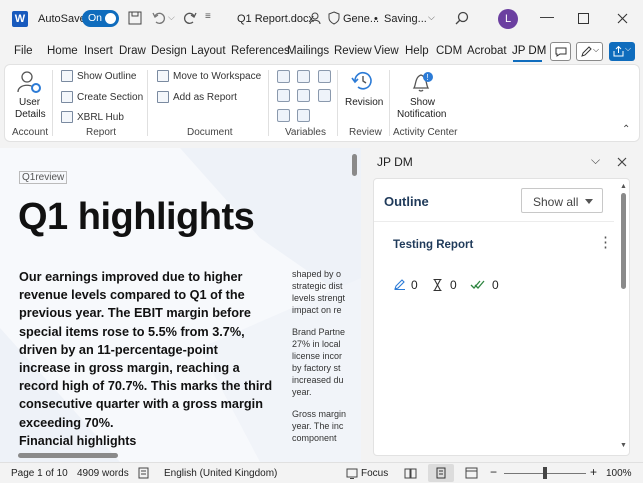 Image resolution: width=643 pixels, height=483 pixels. Describe the element at coordinates (260, 51) in the screenshot. I see `tab-references: References` at that location.